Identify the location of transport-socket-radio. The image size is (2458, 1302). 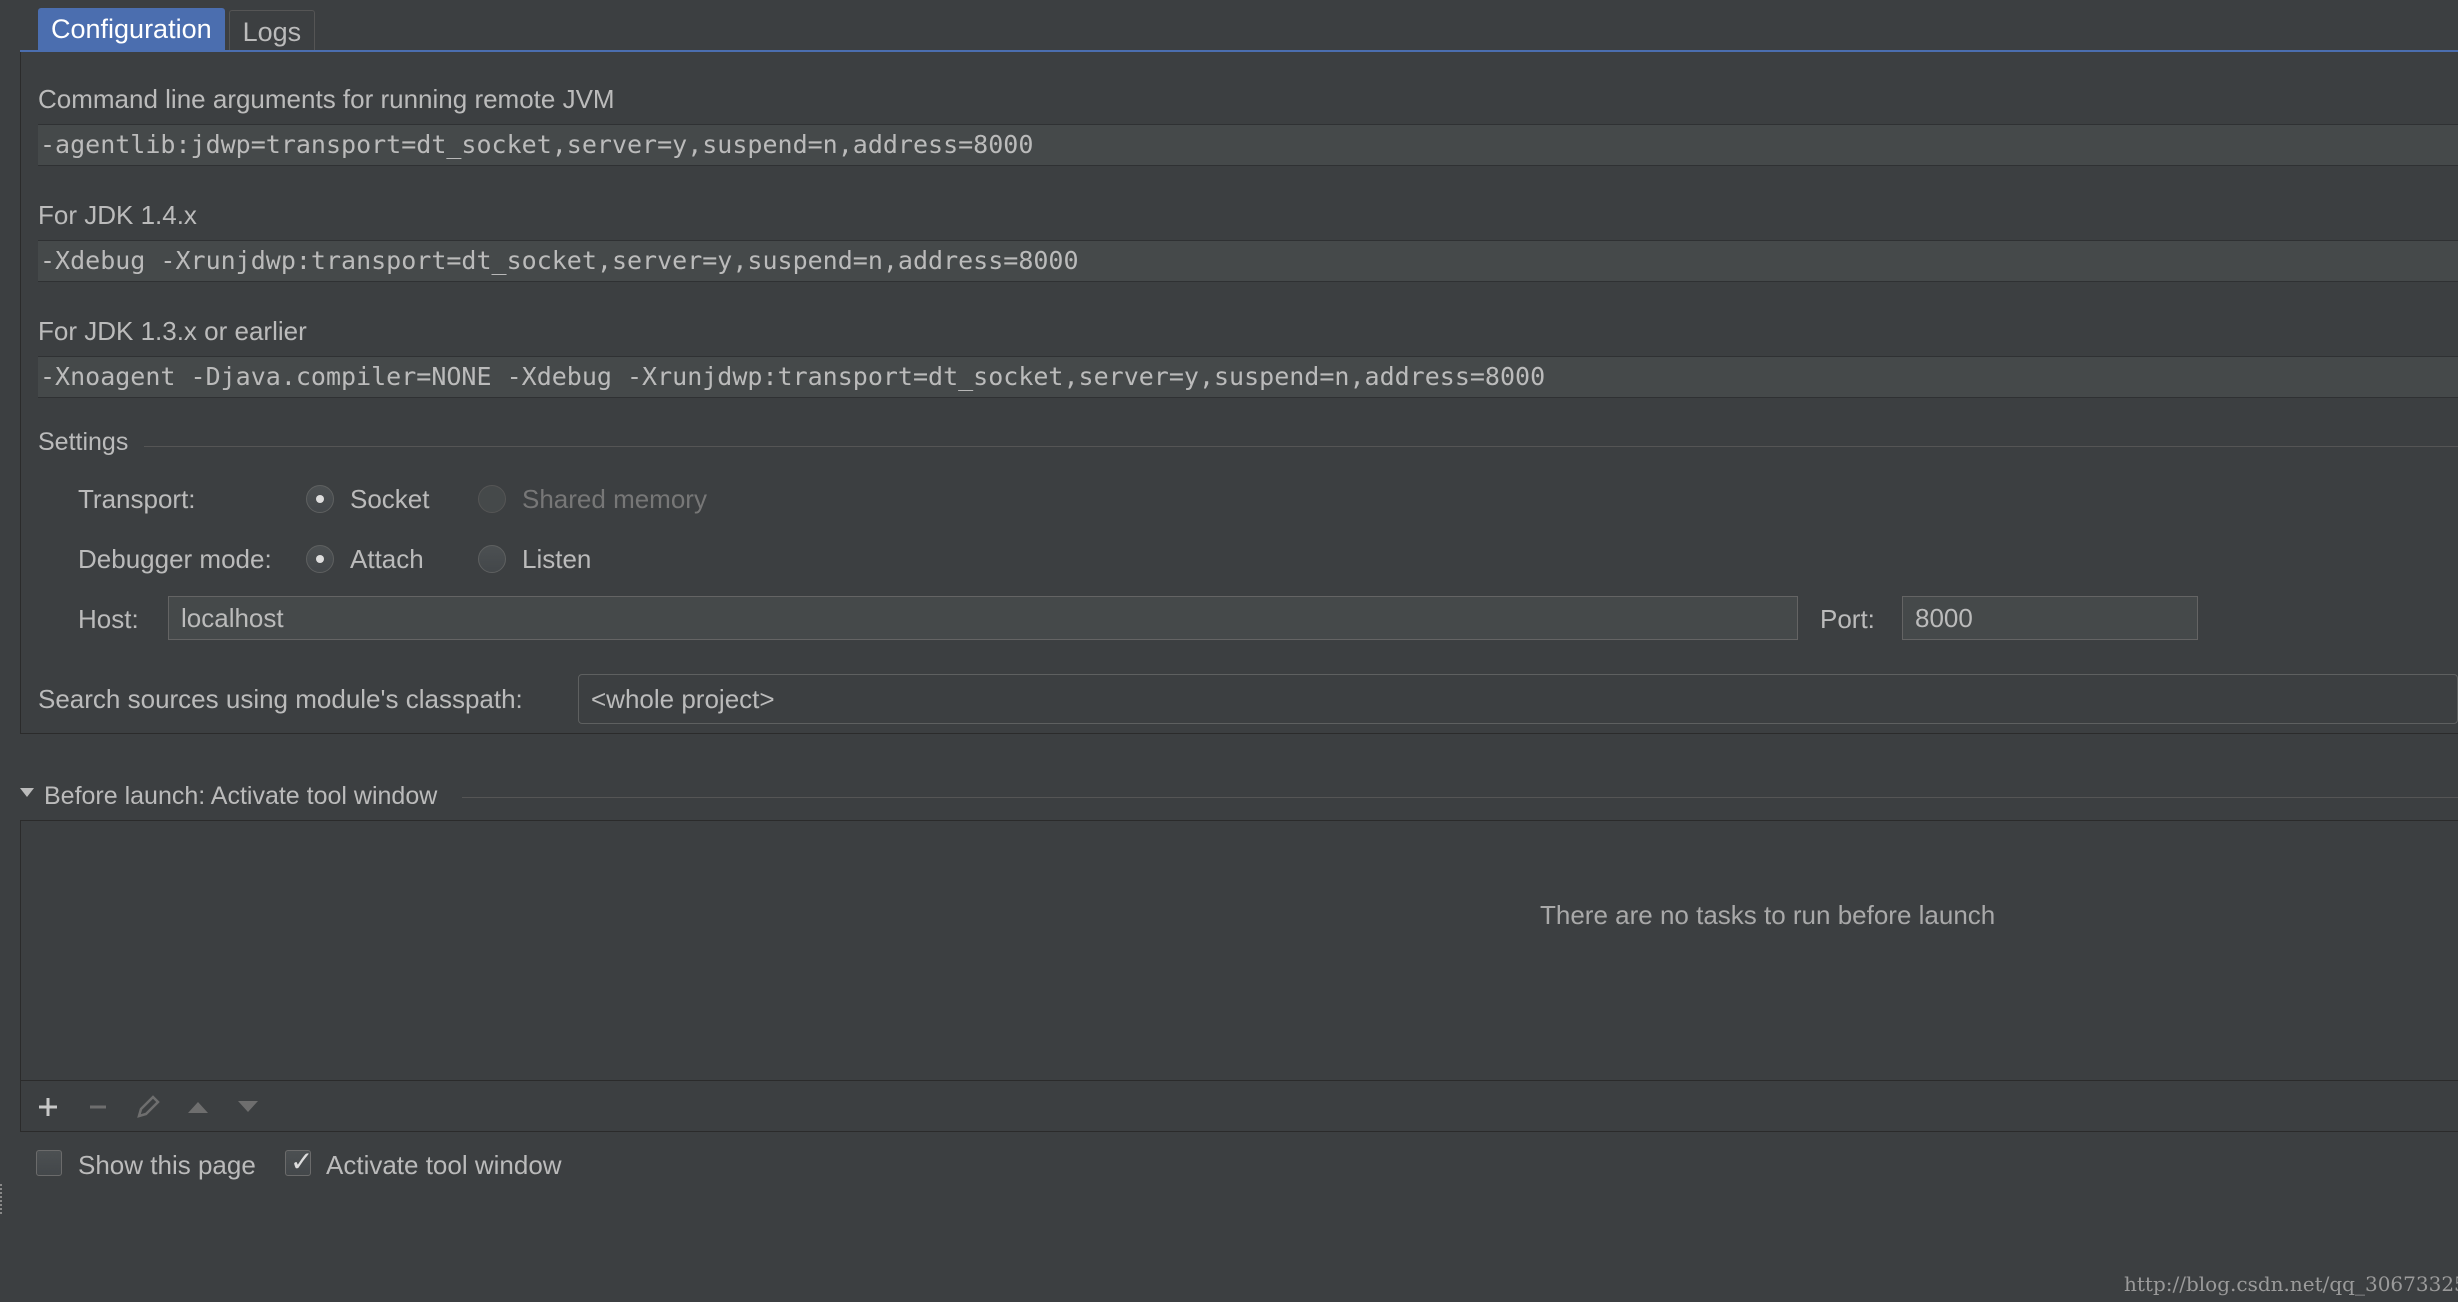
(320, 499).